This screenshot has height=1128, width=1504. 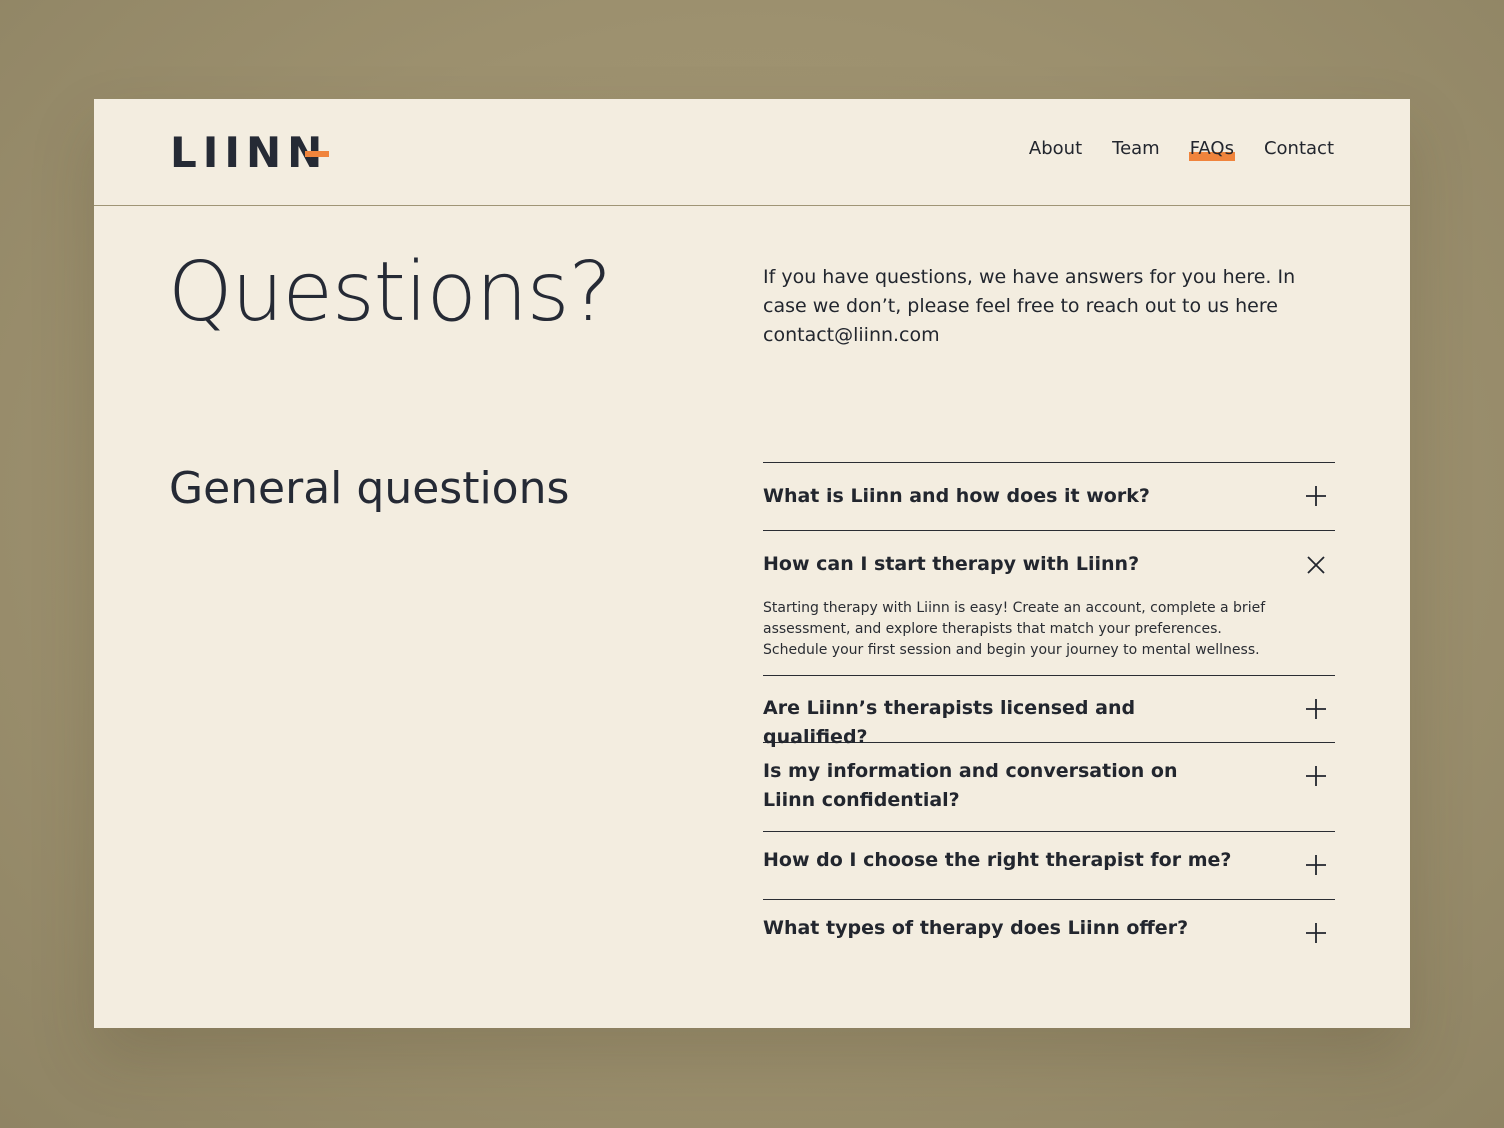 What do you see at coordinates (996, 564) in the screenshot?
I see `faq-question: How can I start therapy with Liinn?` at bounding box center [996, 564].